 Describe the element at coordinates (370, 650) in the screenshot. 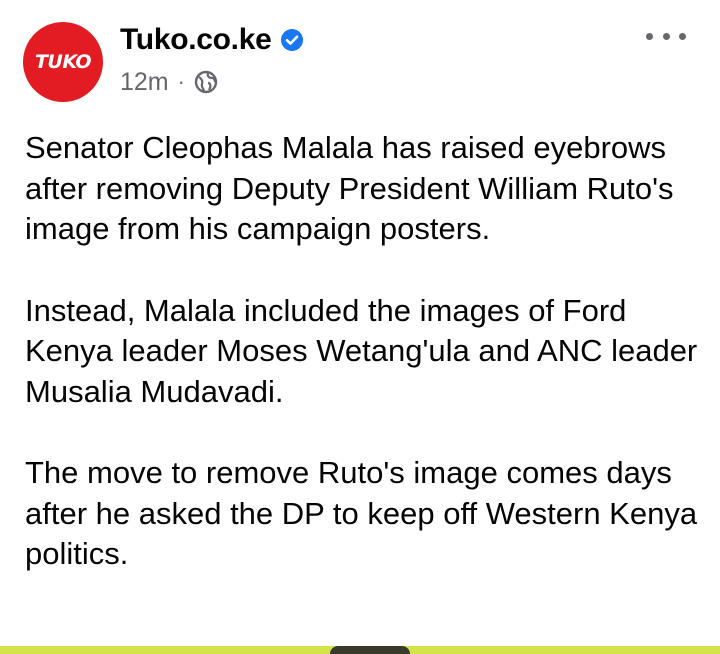

I see `image-subject-edge` at that location.